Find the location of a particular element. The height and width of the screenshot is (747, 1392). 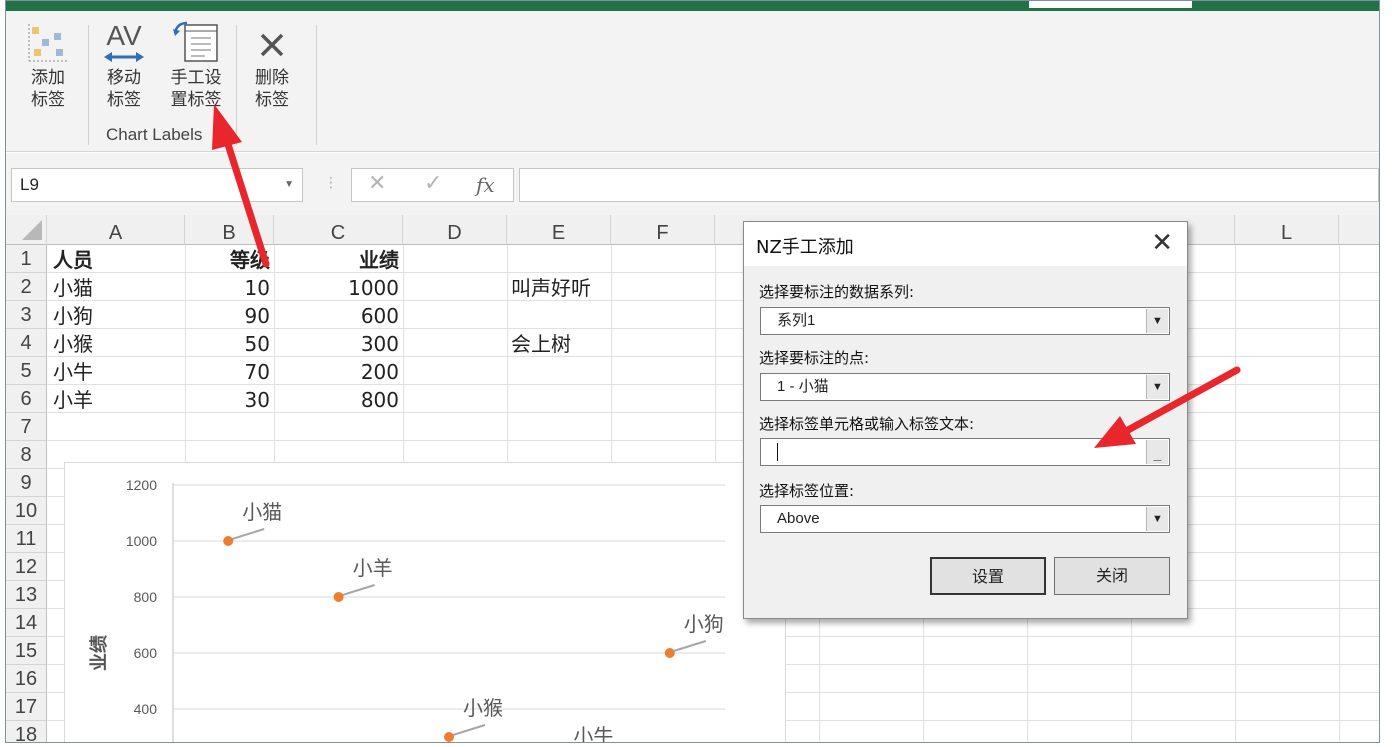

label-text-input: _ is located at coordinates (965, 452).